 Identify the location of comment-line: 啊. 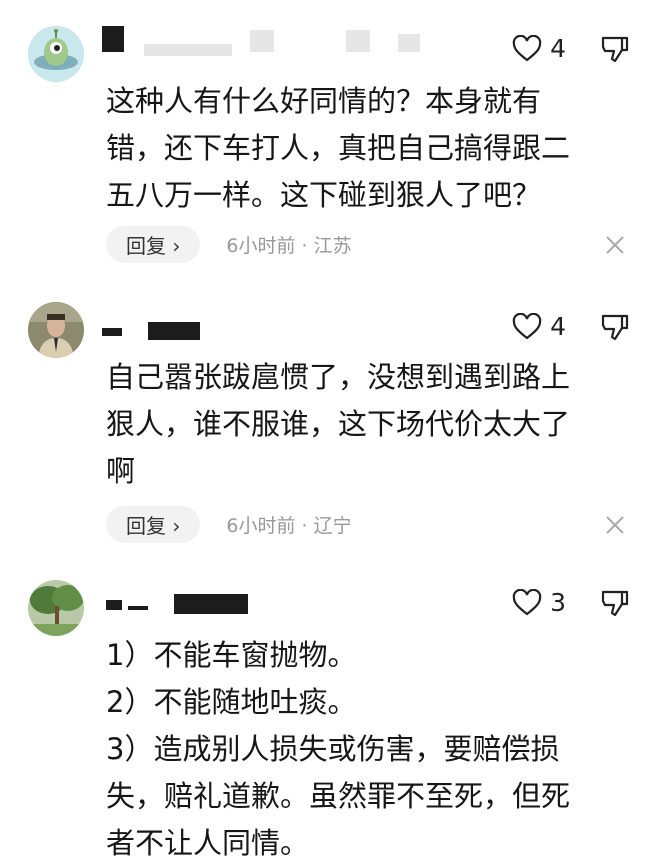
(121, 471).